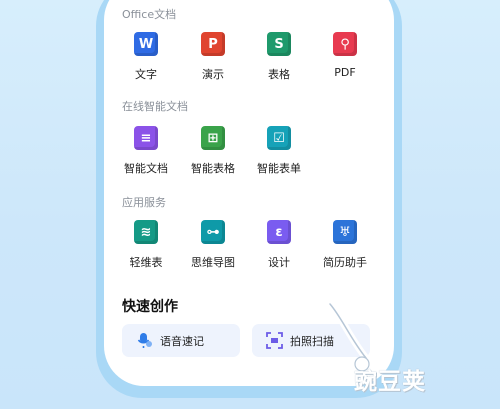  I want to click on design-icon: ε, so click(279, 232).